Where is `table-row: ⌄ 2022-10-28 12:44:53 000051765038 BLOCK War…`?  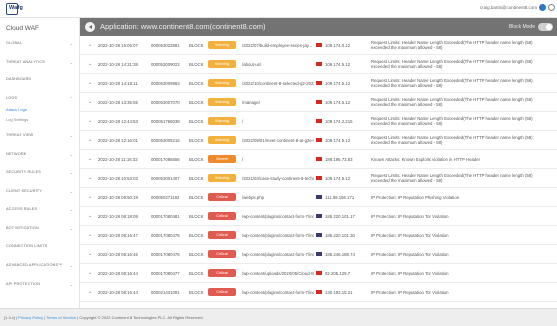 table-row: ⌄ 2022-10-28 12:44:53 000051765038 BLOCK War… is located at coordinates (318, 121).